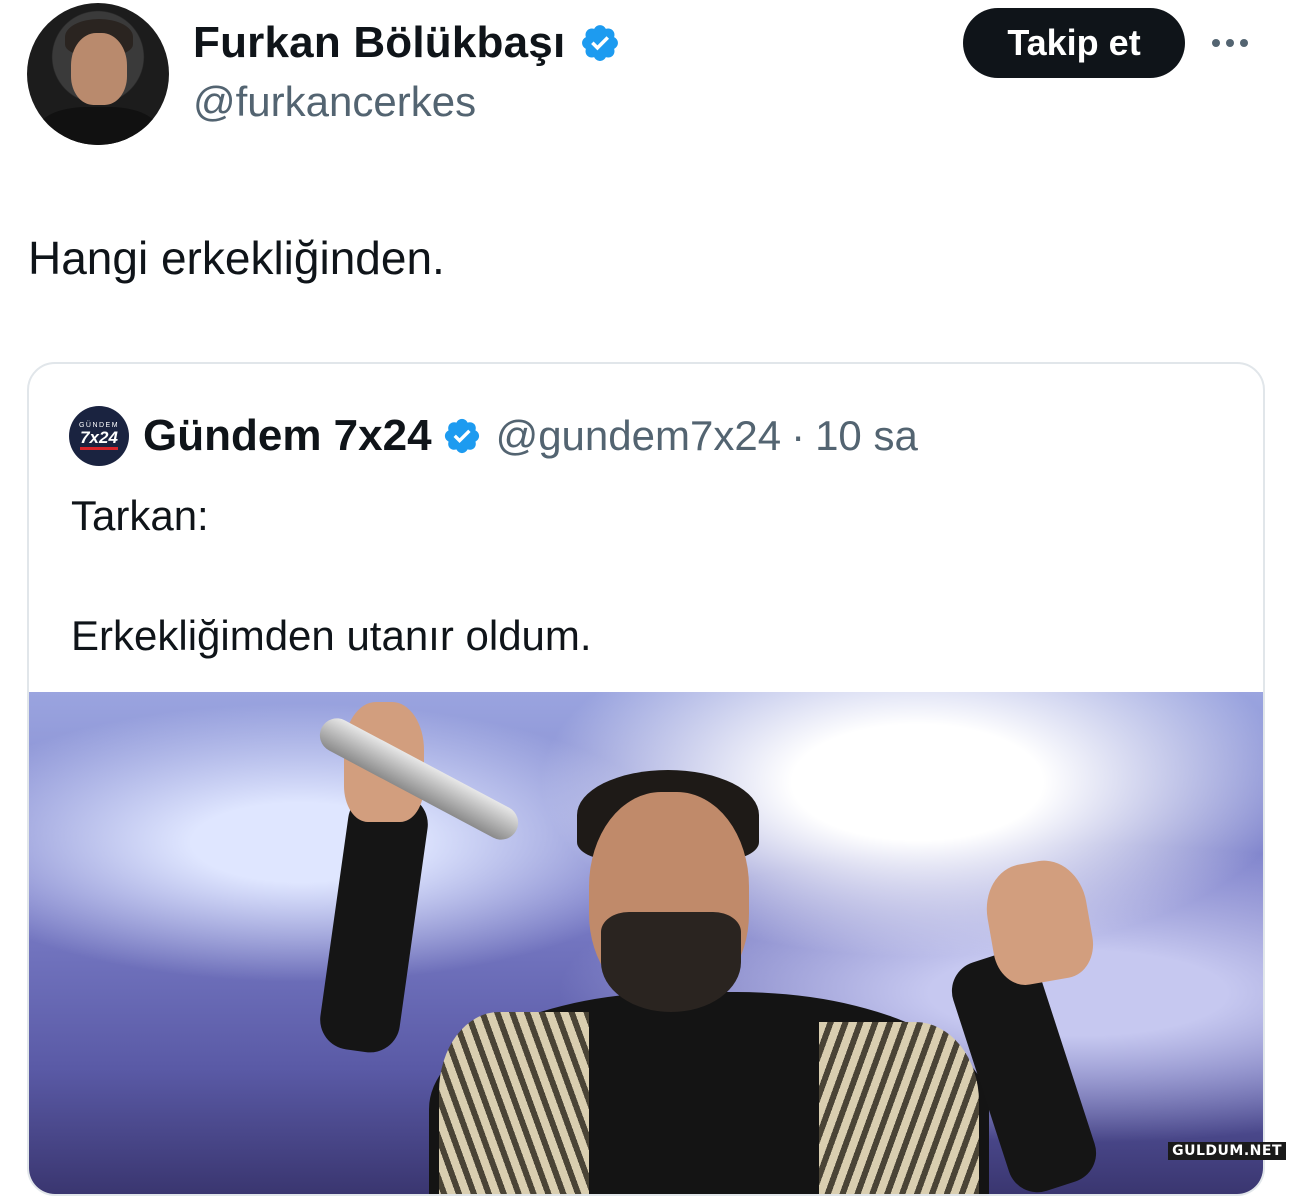  I want to click on quoted-avatar: GÜNDEM 7x24, so click(99, 436).